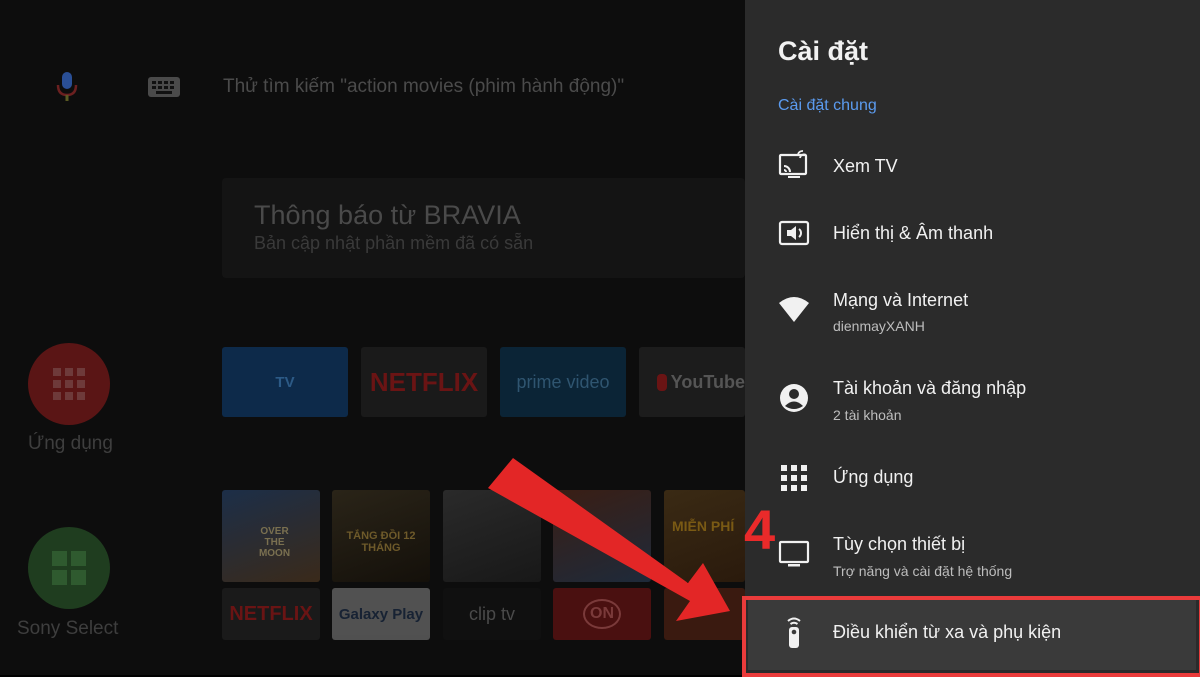  I want to click on tile-label: clip tv, so click(491, 613).